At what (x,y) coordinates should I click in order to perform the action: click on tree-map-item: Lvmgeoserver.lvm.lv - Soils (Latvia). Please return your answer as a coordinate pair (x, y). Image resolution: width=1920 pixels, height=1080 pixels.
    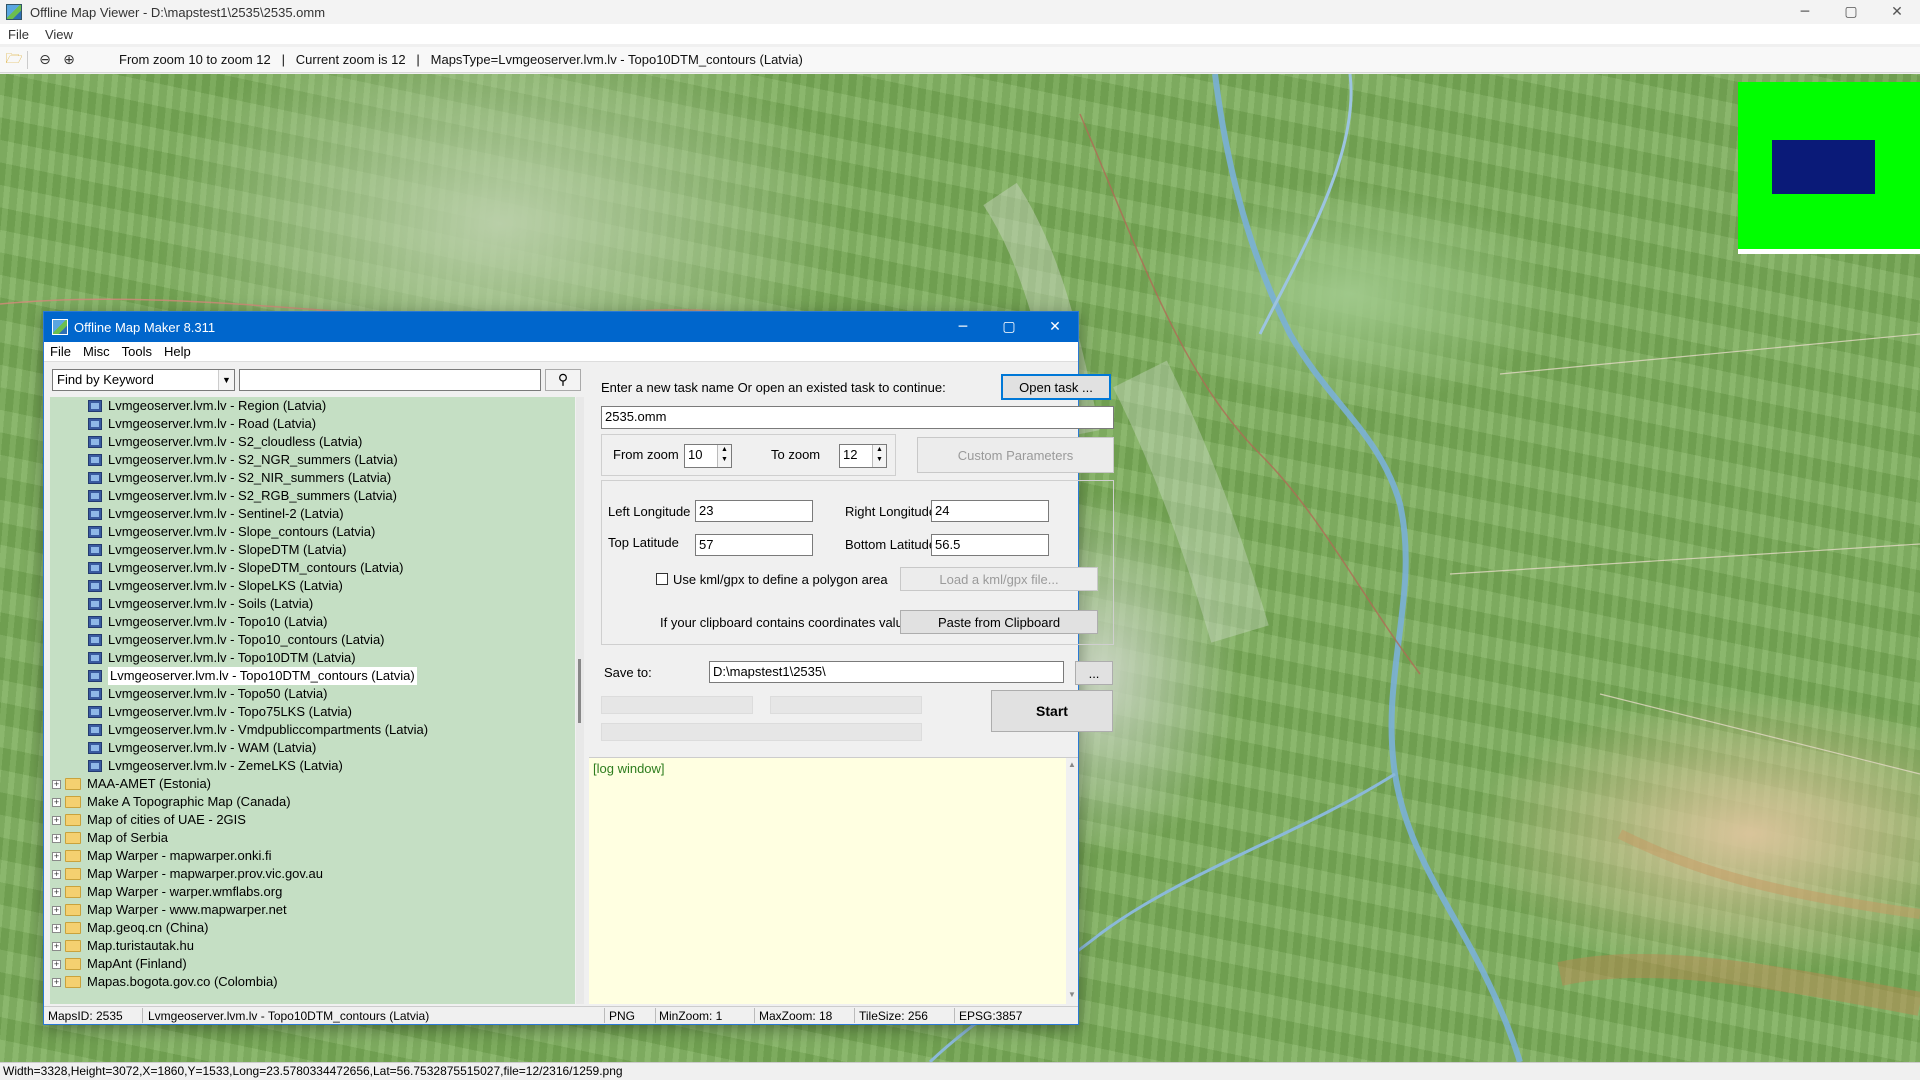
    Looking at the image, I should click on (312, 604).